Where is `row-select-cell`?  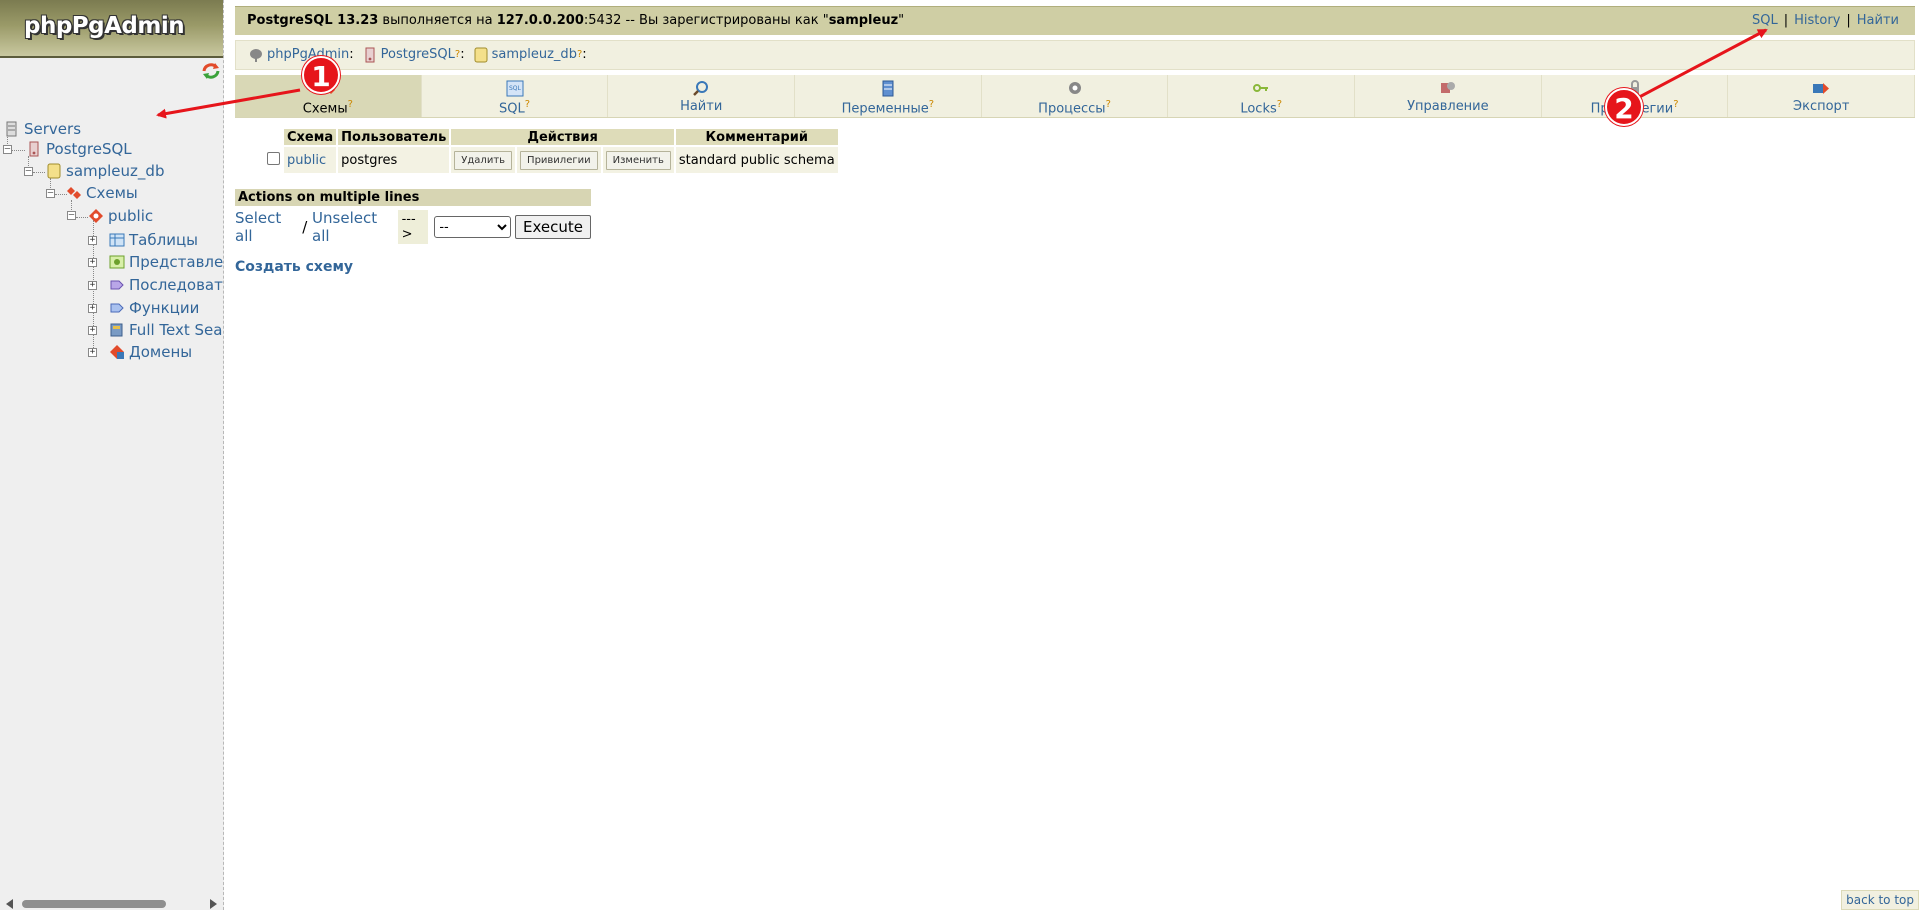 row-select-cell is located at coordinates (273, 160).